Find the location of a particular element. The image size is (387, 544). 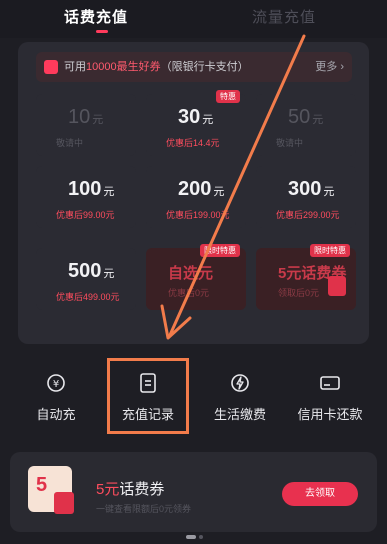

banner-subtitle: 一键查看限额后0元领券 is located at coordinates (144, 509).